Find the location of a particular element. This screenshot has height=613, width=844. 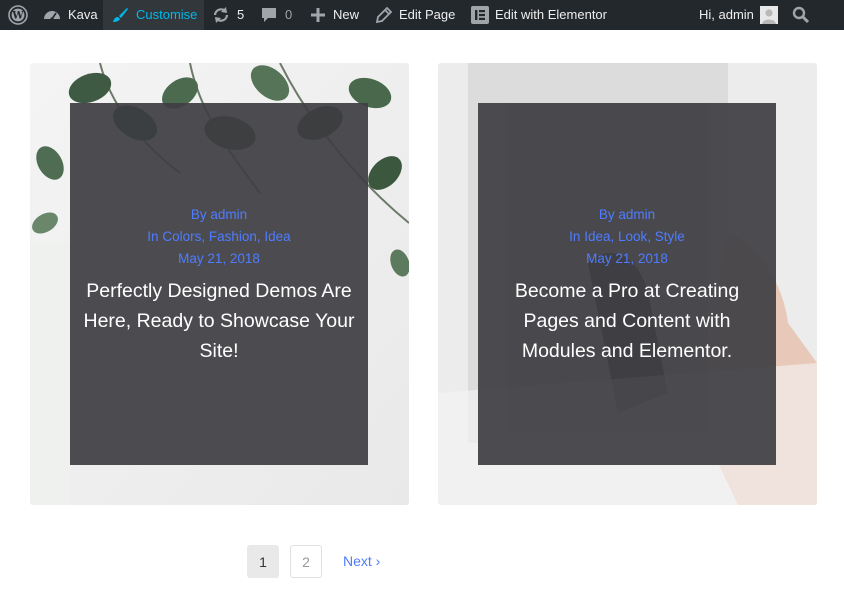

search-icon is located at coordinates (801, 15).